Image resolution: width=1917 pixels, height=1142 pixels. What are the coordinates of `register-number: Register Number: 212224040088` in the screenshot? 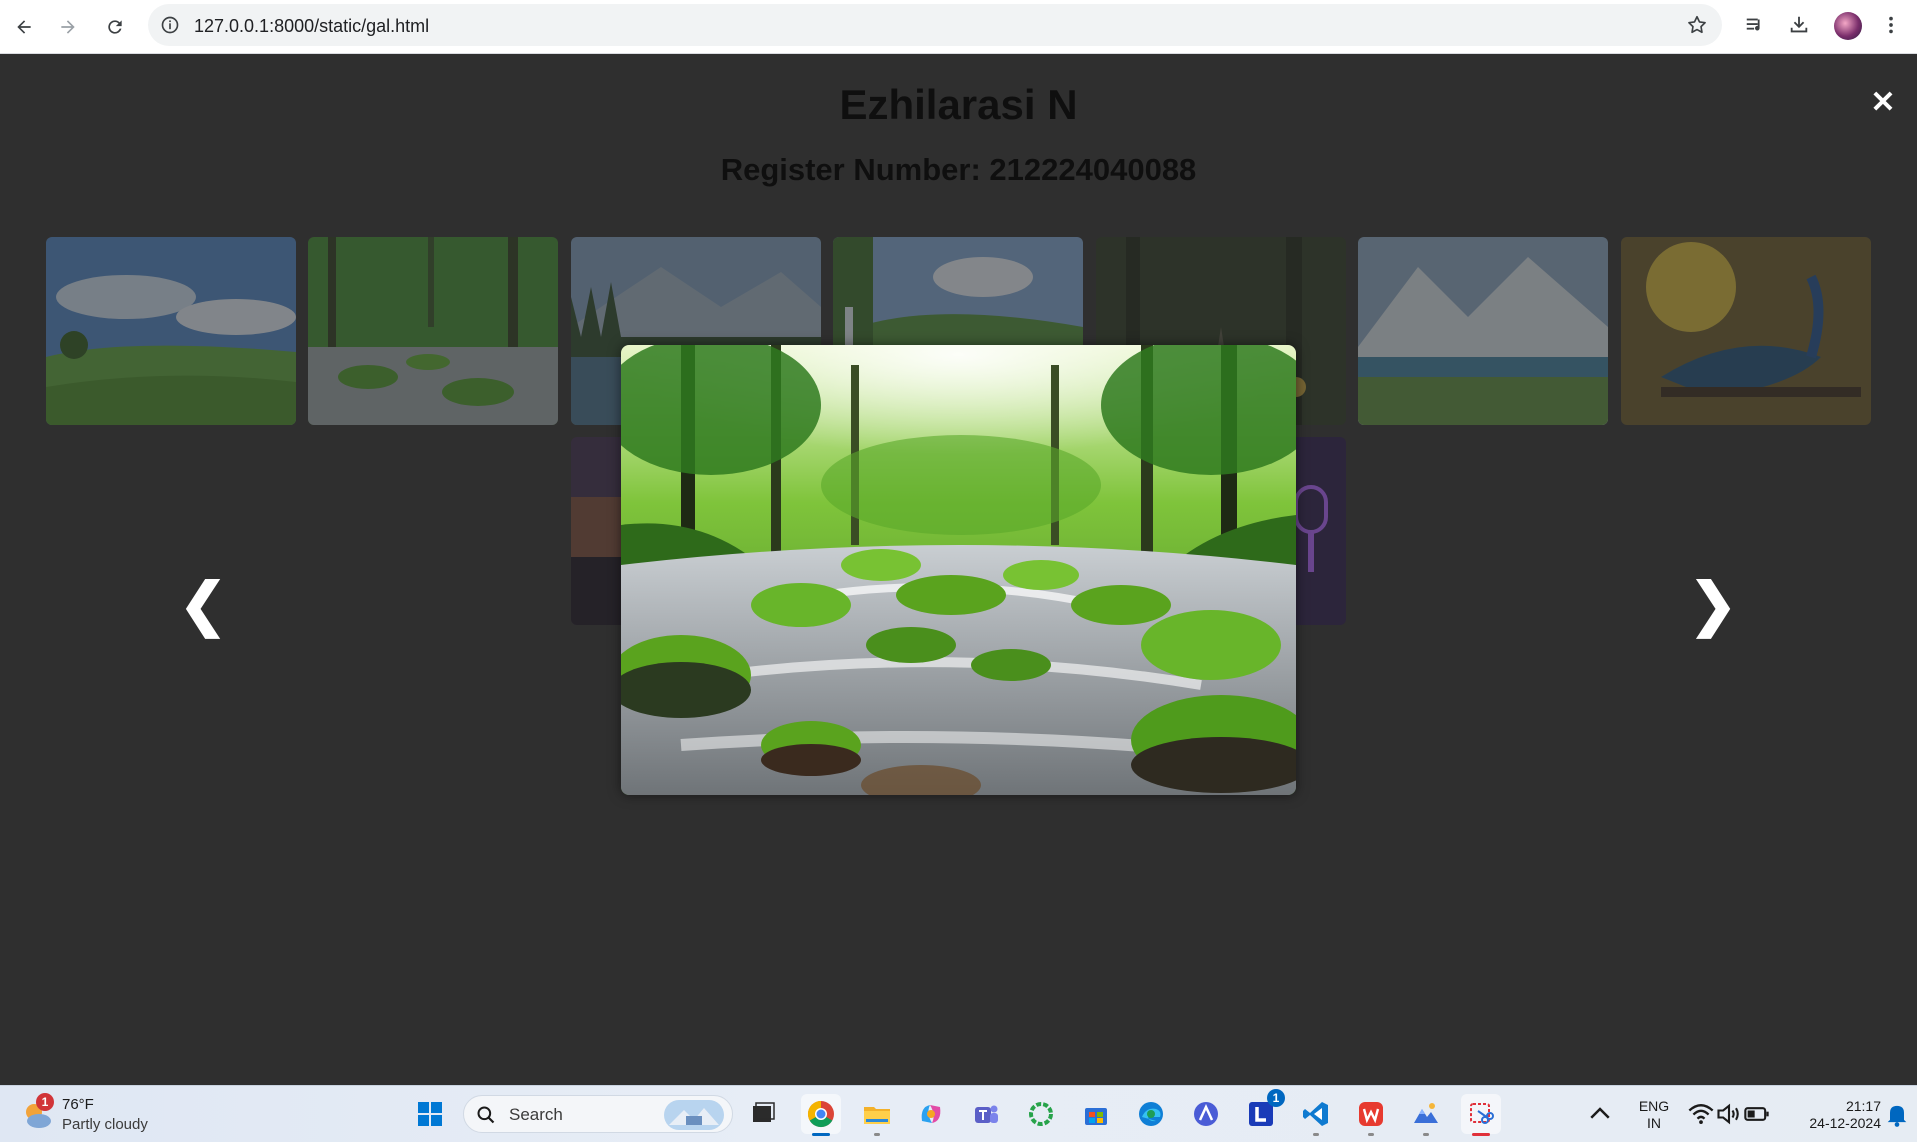 It's located at (958, 169).